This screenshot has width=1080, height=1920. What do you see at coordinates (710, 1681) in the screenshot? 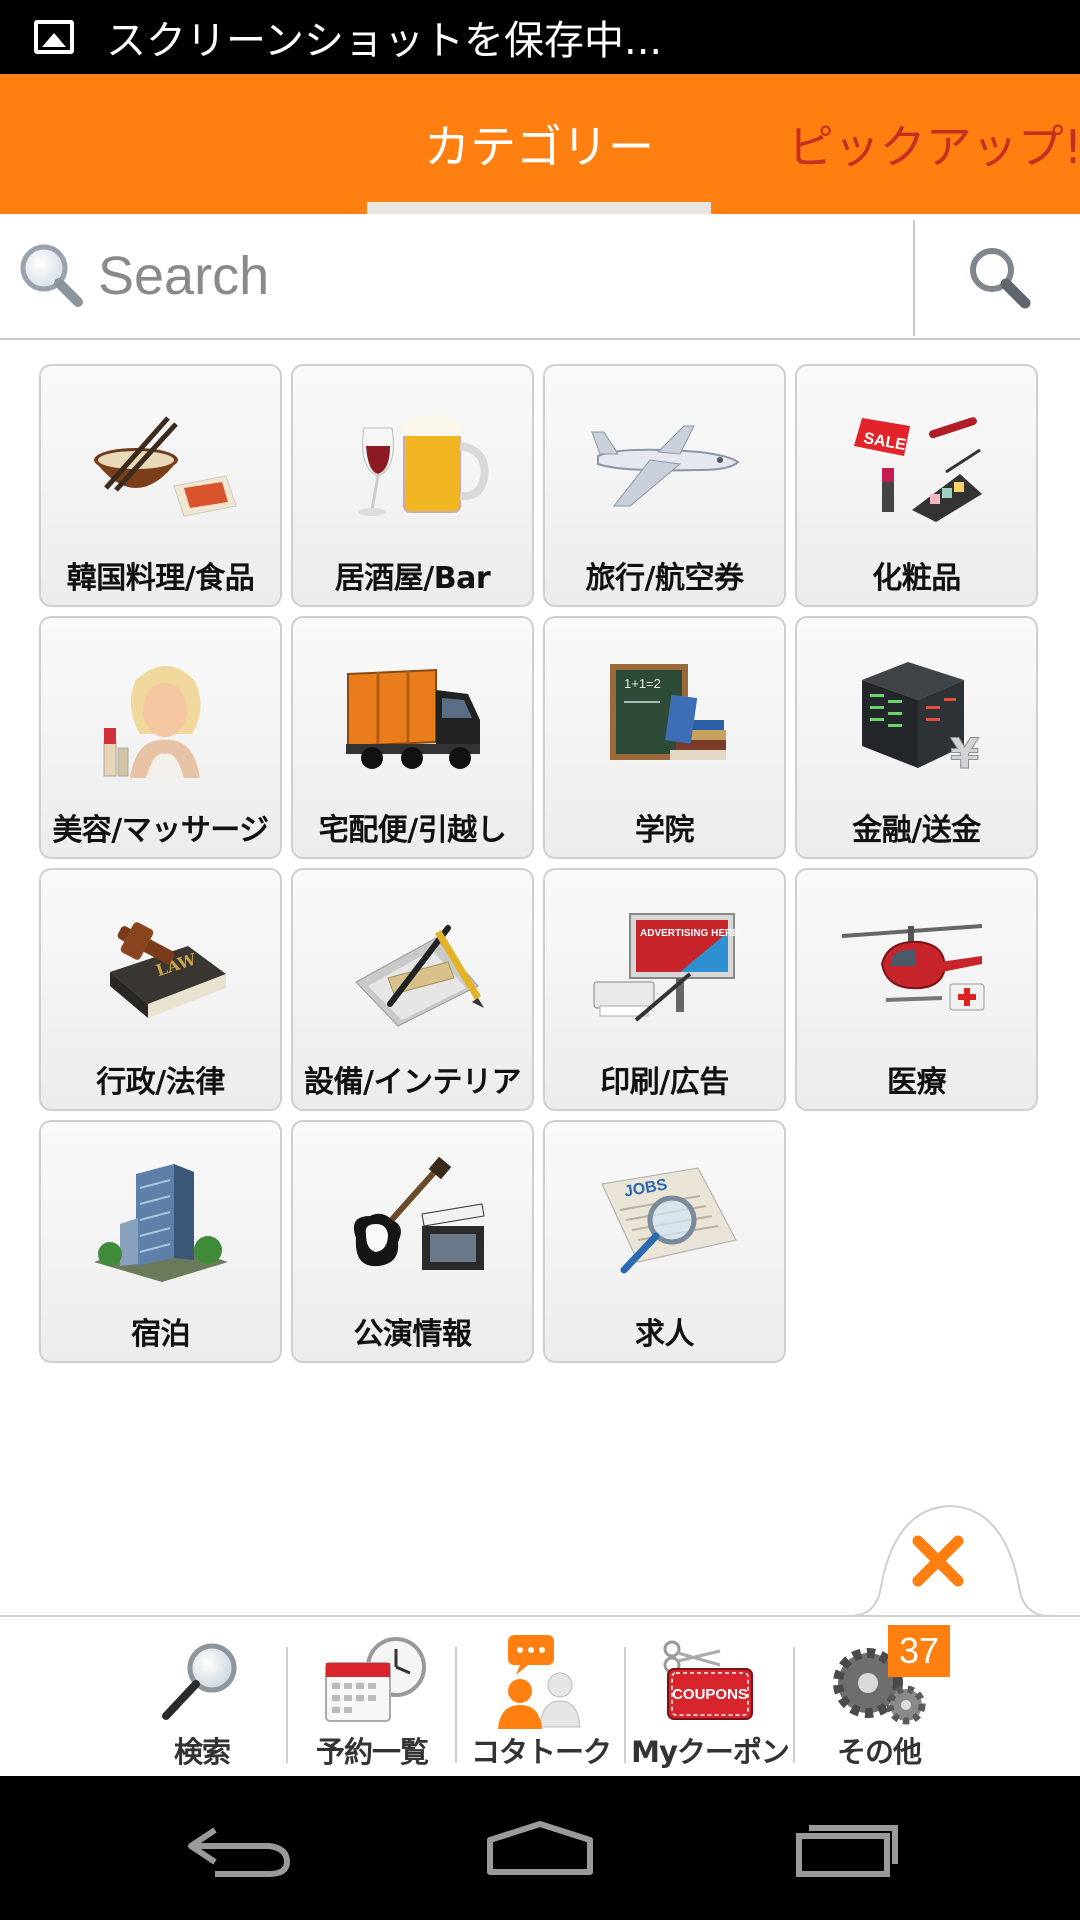
I see `coupon-scissors-icon: COUPONS` at bounding box center [710, 1681].